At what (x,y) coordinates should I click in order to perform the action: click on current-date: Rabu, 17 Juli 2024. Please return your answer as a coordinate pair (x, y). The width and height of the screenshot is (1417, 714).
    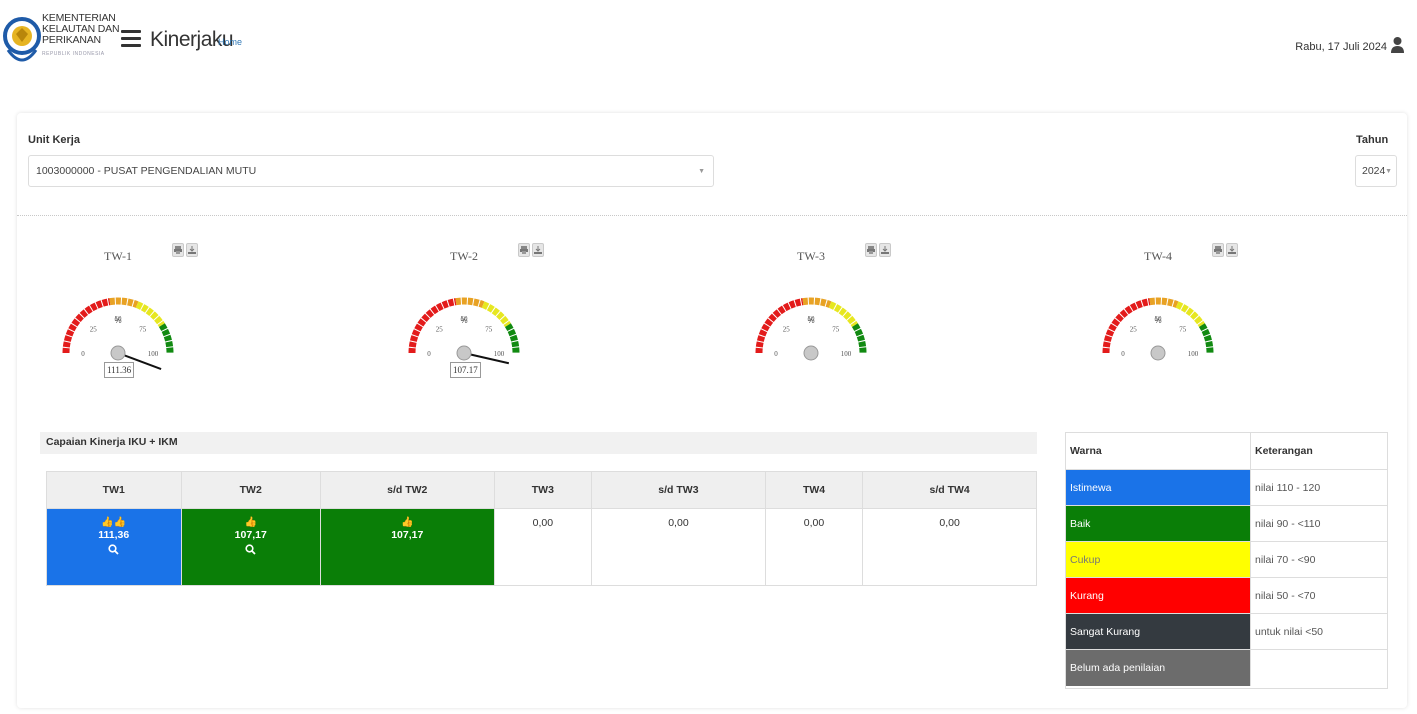
    Looking at the image, I should click on (1341, 47).